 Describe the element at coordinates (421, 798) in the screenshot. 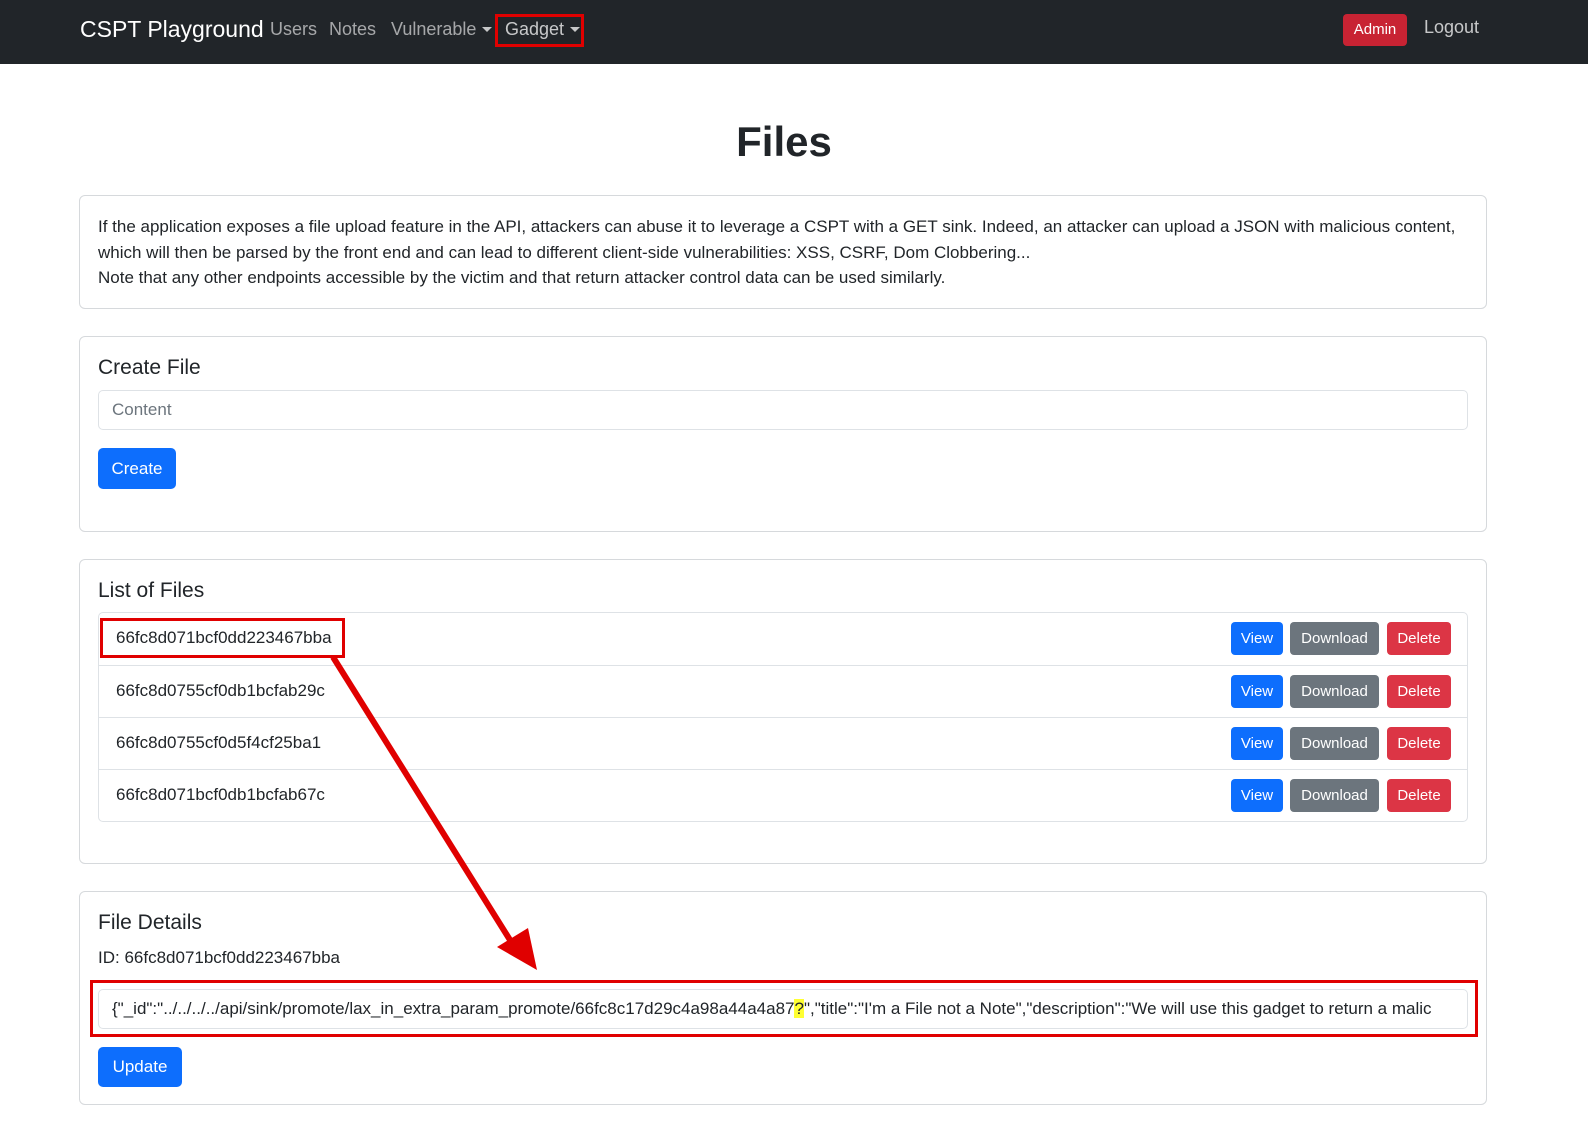

I see `arrow-line` at that location.